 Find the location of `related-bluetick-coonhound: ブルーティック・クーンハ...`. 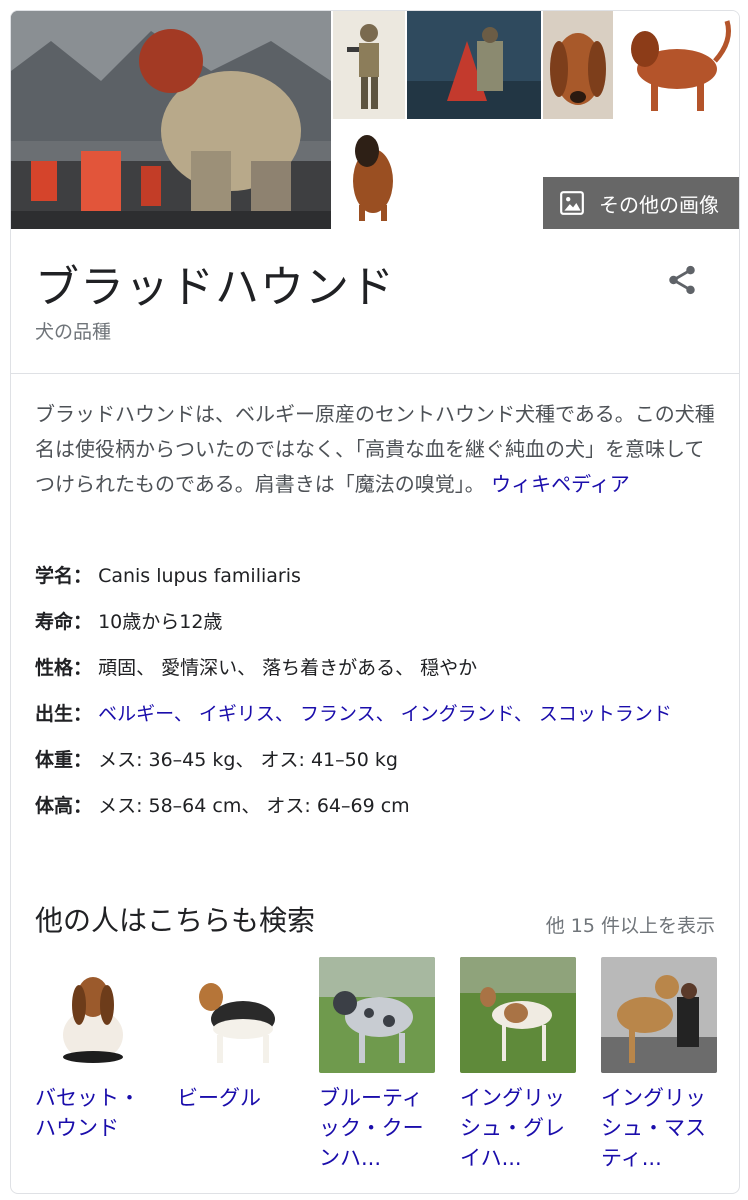

related-bluetick-coonhound: ブルーティック・クーンハ... is located at coordinates (378, 1065).